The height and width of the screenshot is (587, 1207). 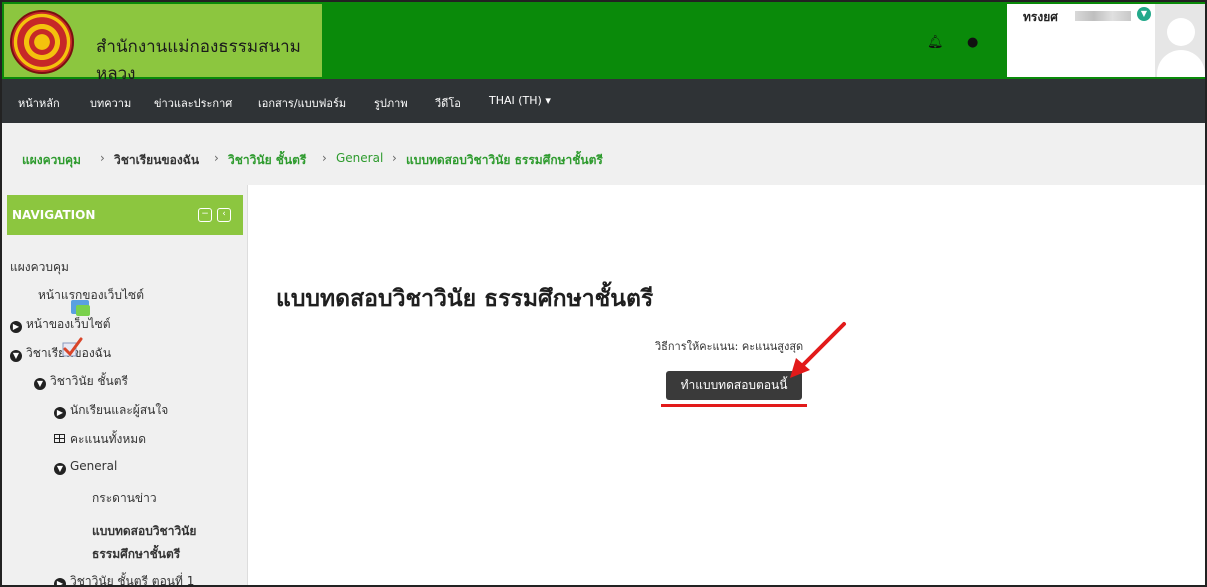 I want to click on breadcrumb-general: General, so click(x=359, y=158).